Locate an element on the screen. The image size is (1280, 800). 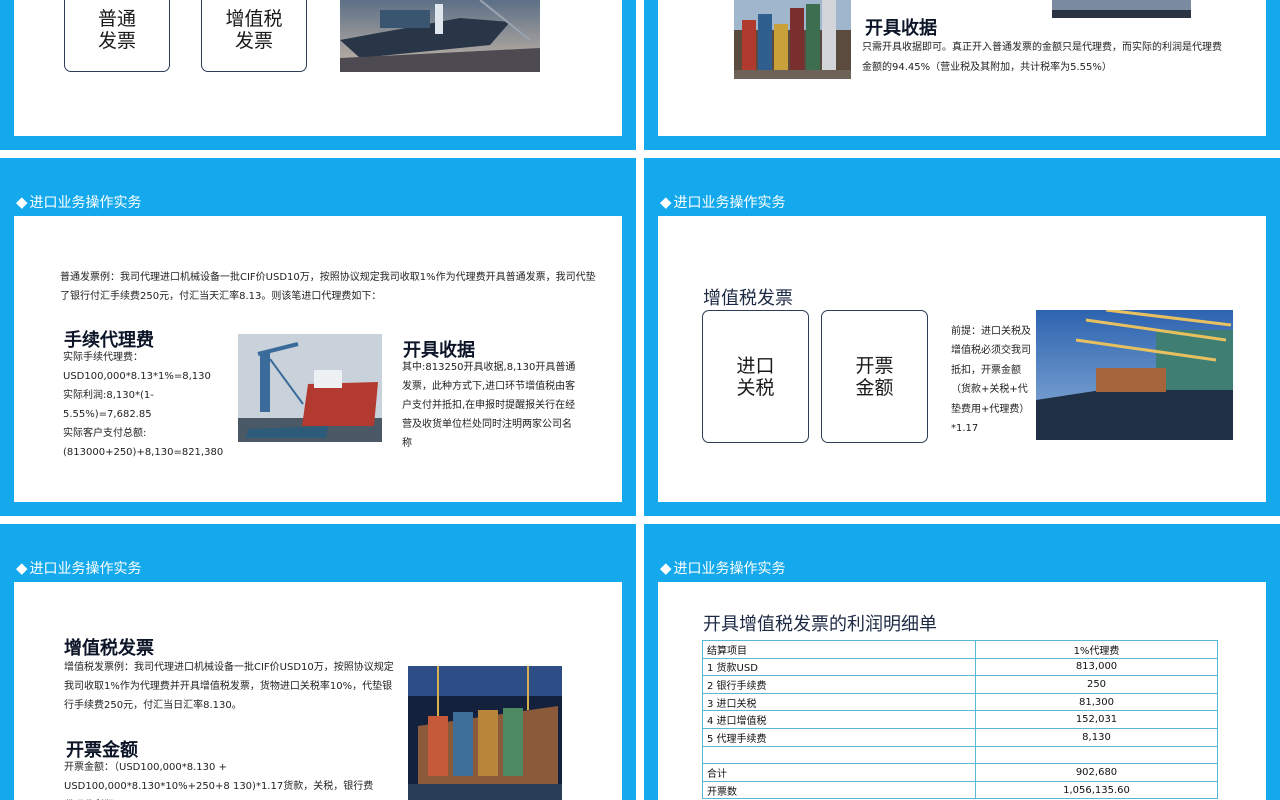
table-row is located at coordinates (960, 755).